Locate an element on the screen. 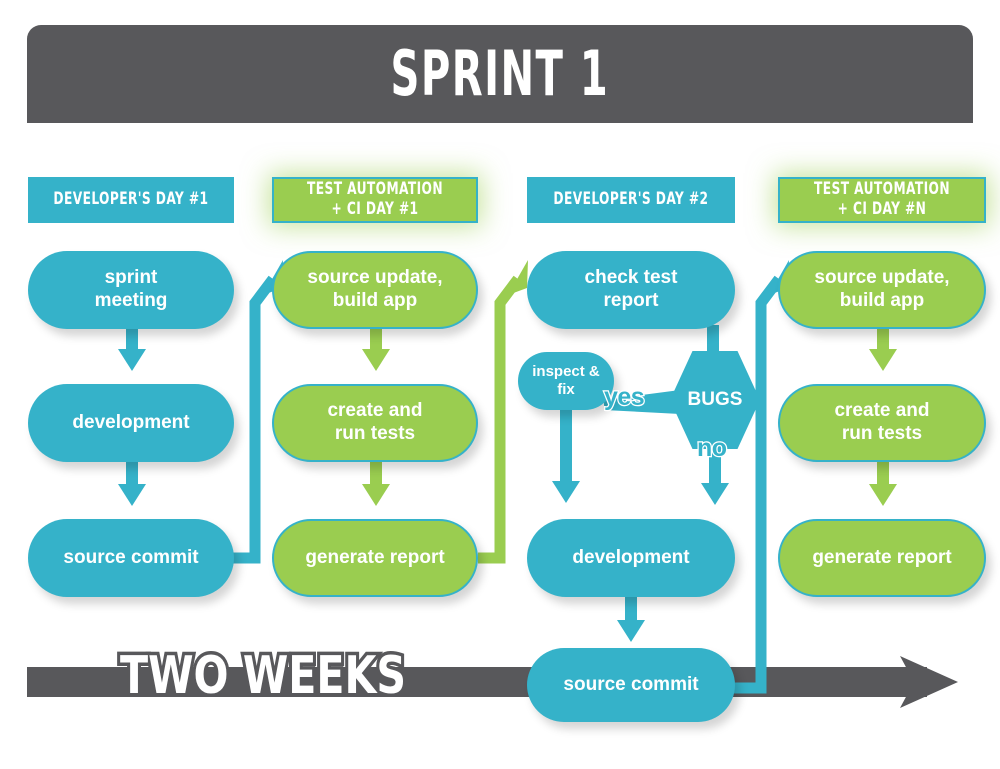 The width and height of the screenshot is (1000, 769). timeline-arrowhead-icon is located at coordinates (929, 682).